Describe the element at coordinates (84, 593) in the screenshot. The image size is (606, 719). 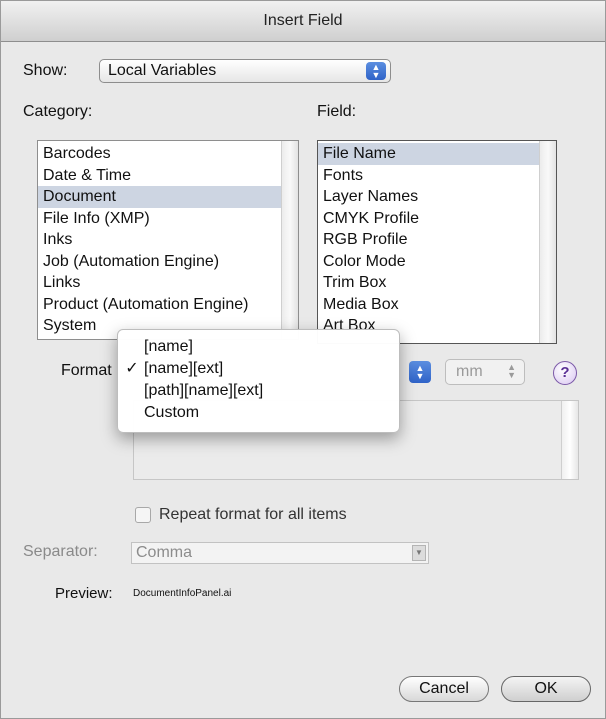
I see `preview-label: Preview:` at that location.